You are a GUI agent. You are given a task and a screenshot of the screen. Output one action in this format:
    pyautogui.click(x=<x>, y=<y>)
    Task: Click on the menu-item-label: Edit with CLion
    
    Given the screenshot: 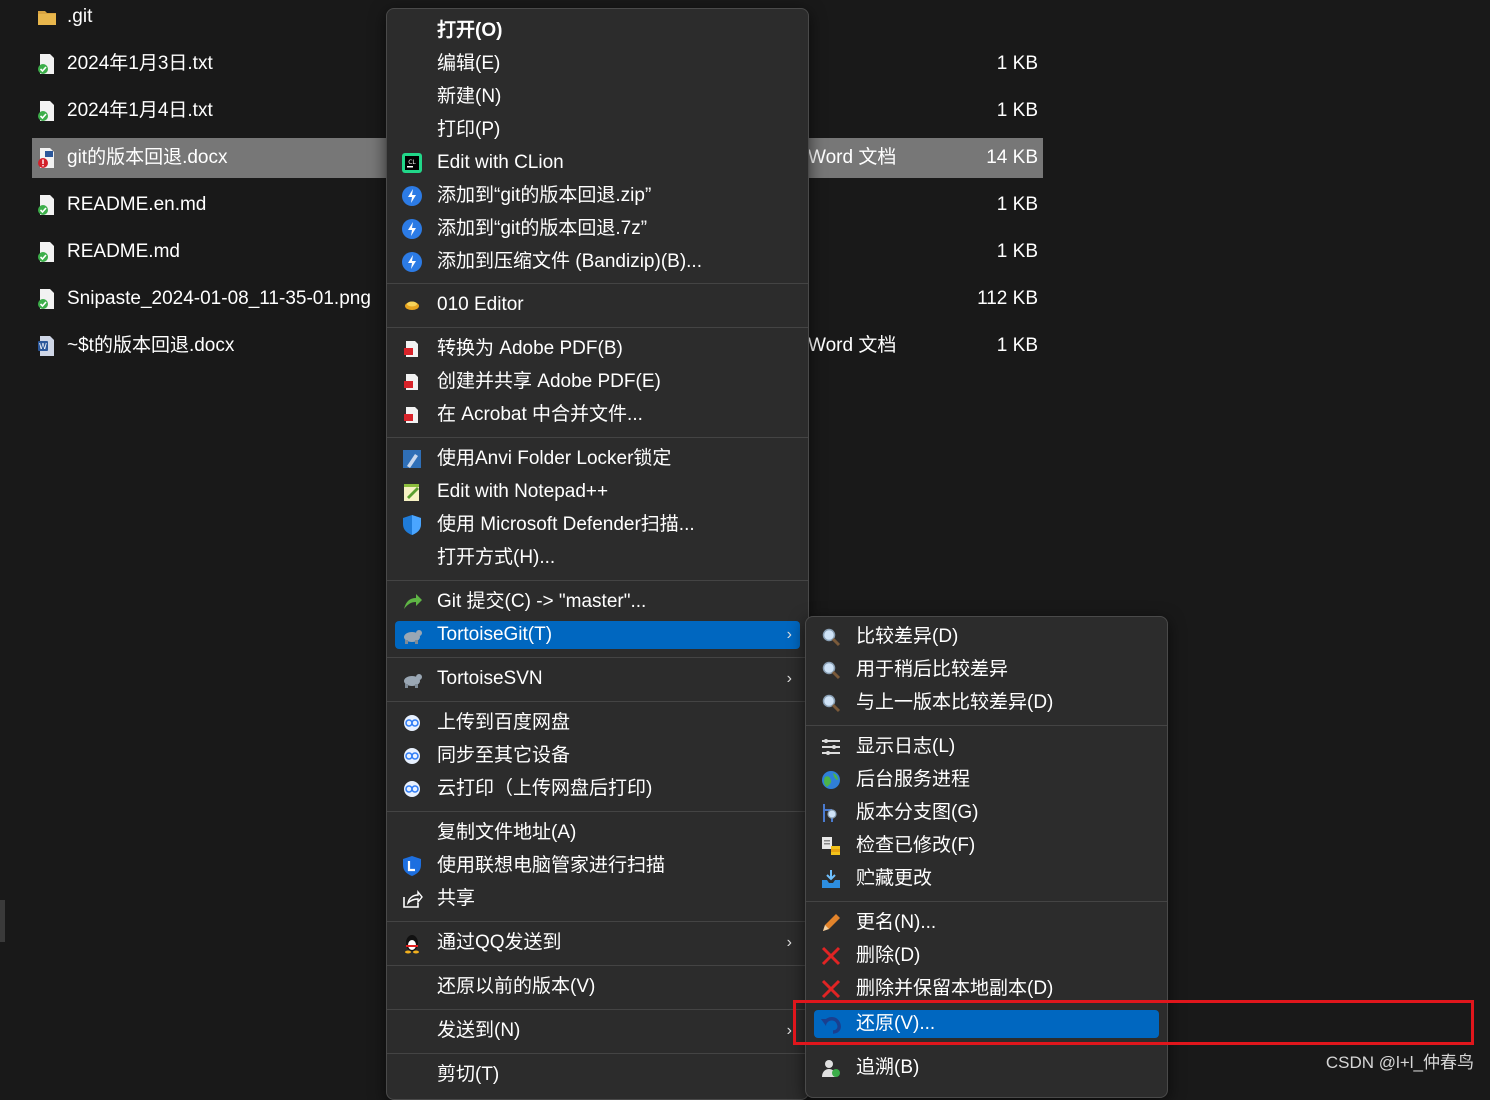 What is the action you would take?
    pyautogui.click(x=500, y=162)
    